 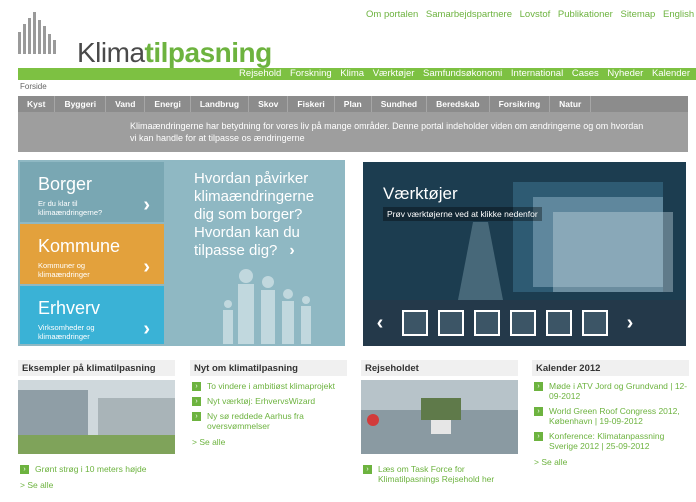 I want to click on tools-background-graphic, so click(x=565, y=241).